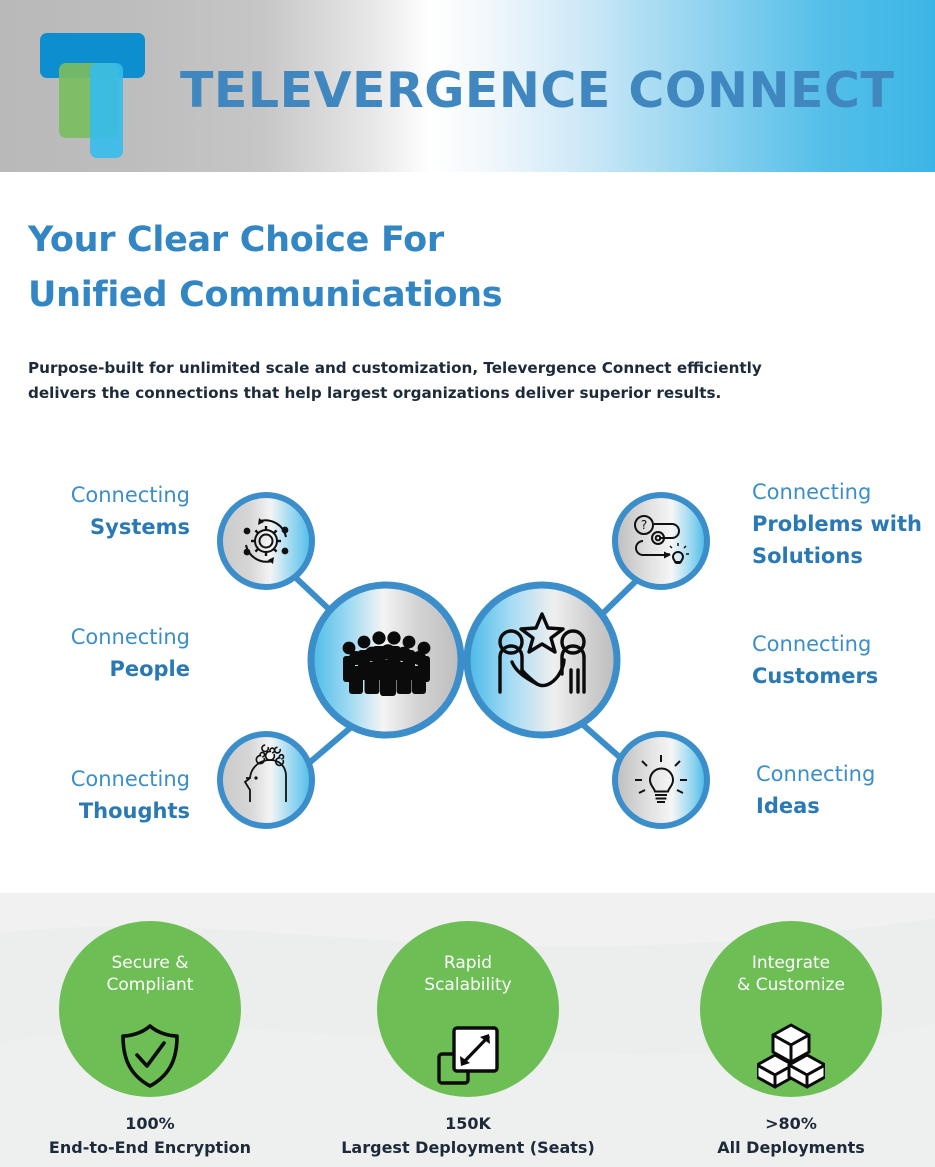 The image size is (935, 1167). What do you see at coordinates (140, 526) in the screenshot?
I see `label-systems-emphasis: Systems` at bounding box center [140, 526].